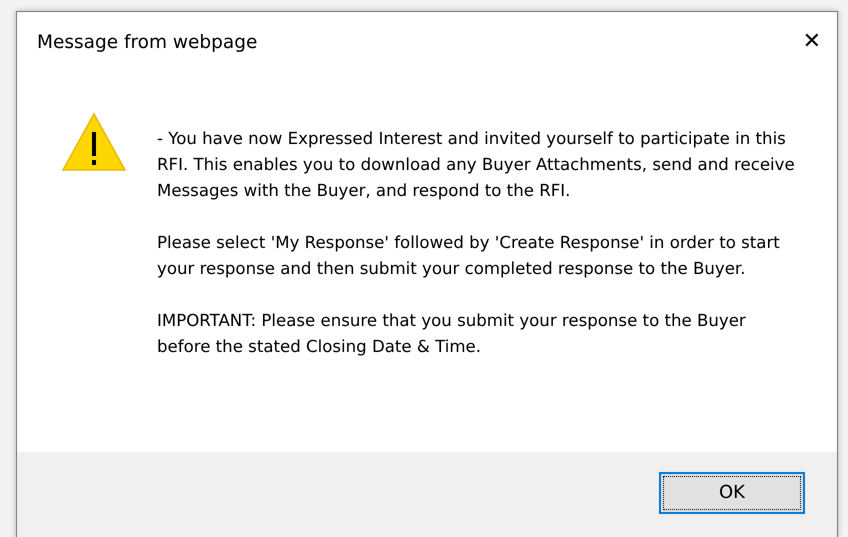  What do you see at coordinates (811, 42) in the screenshot?
I see `close-button: ✕` at bounding box center [811, 42].